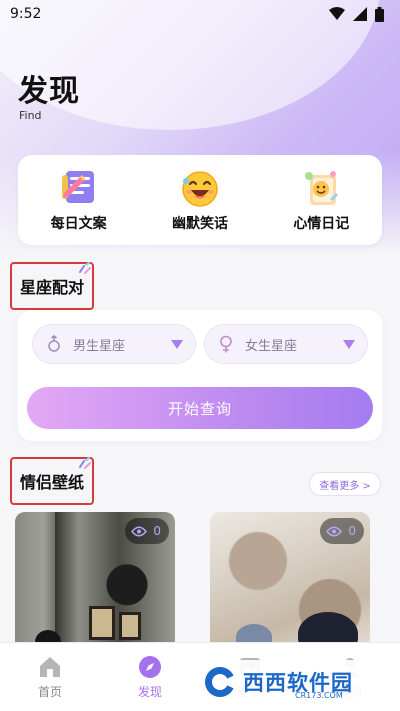 The height and width of the screenshot is (711, 400). I want to click on female-zodiac-placeholder: 女生星座, so click(271, 346).